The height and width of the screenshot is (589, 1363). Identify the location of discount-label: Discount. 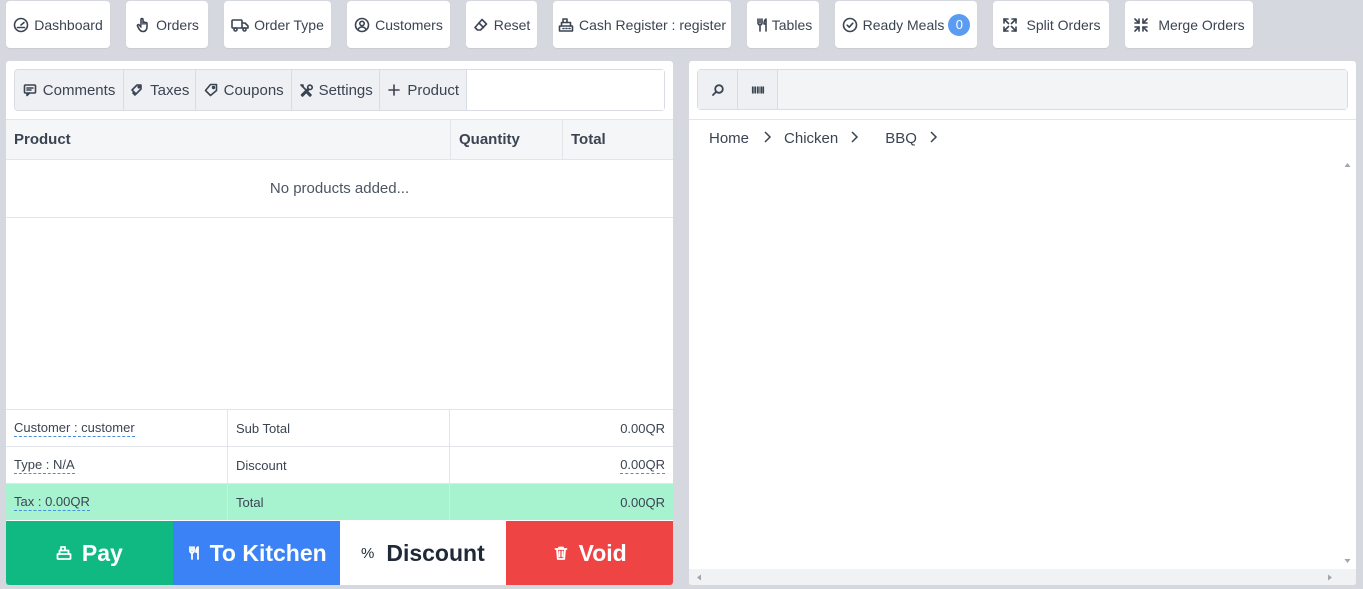
(339, 465).